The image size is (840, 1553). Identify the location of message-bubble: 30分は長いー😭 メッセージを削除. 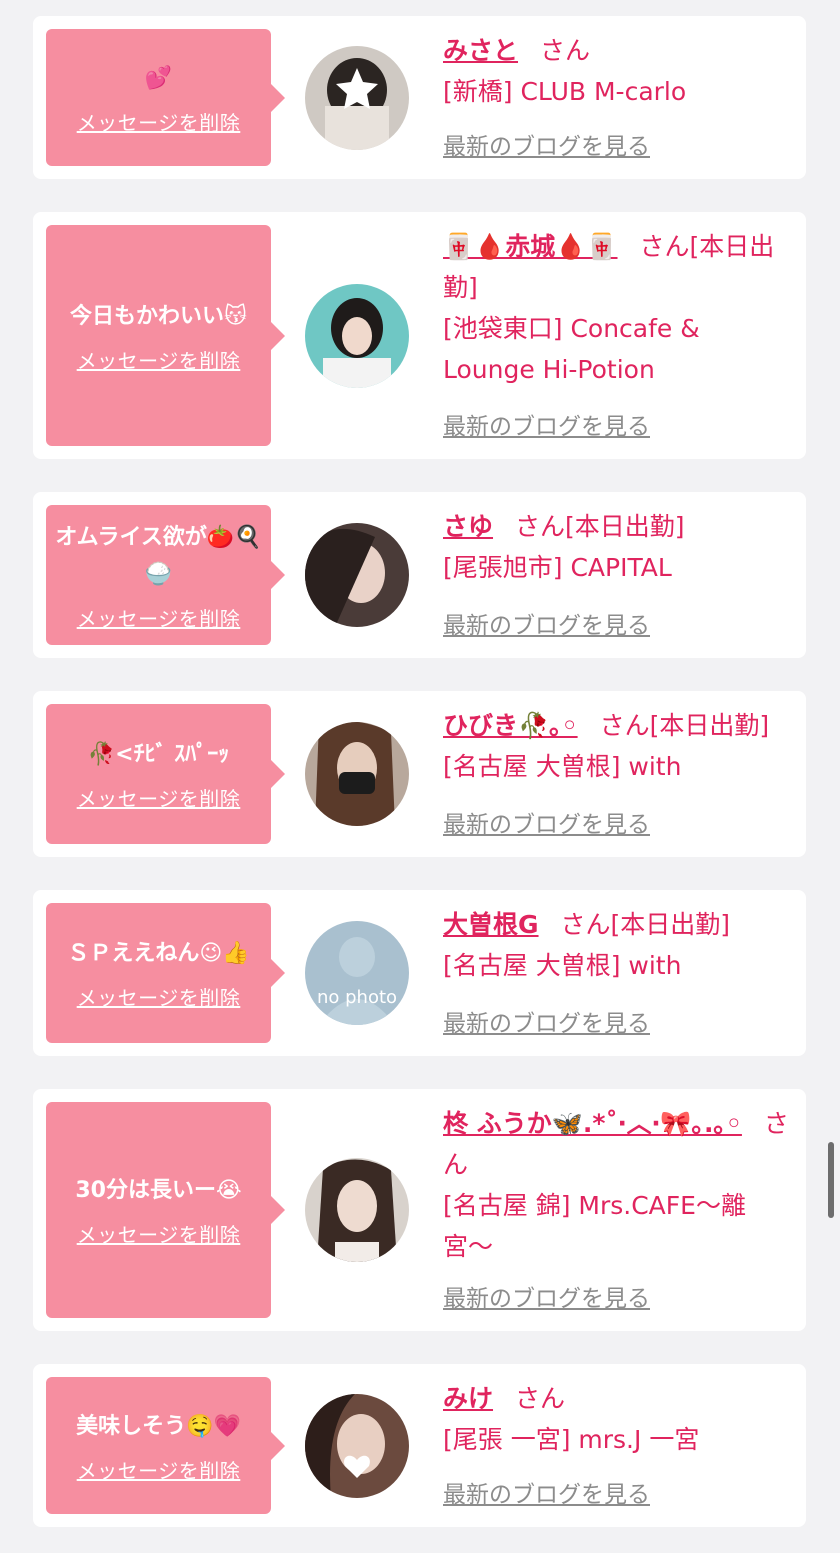
(165, 1210).